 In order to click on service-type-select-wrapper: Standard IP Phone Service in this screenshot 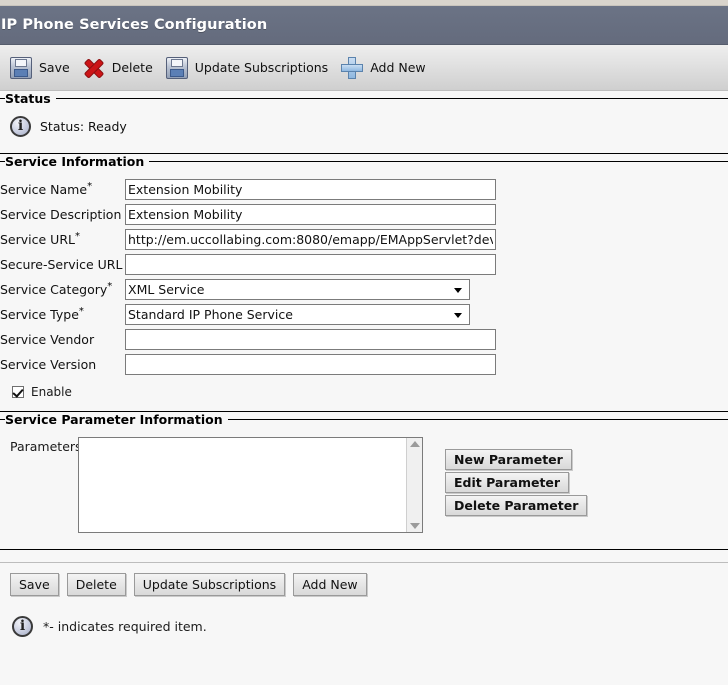, I will do `click(297, 314)`.